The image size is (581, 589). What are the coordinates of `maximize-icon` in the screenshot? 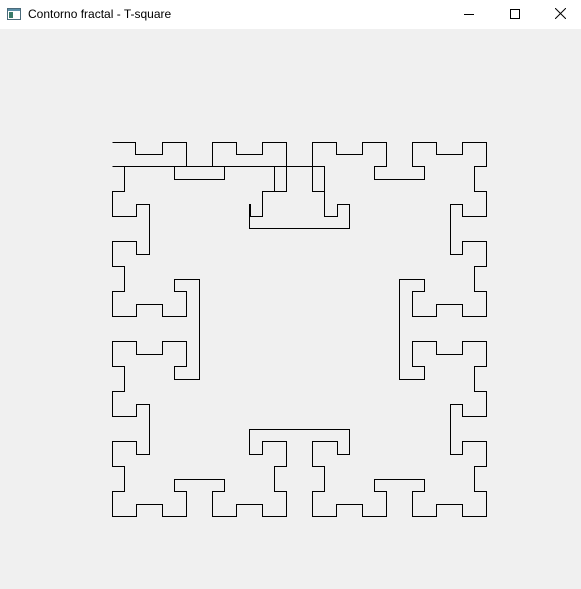 It's located at (515, 15).